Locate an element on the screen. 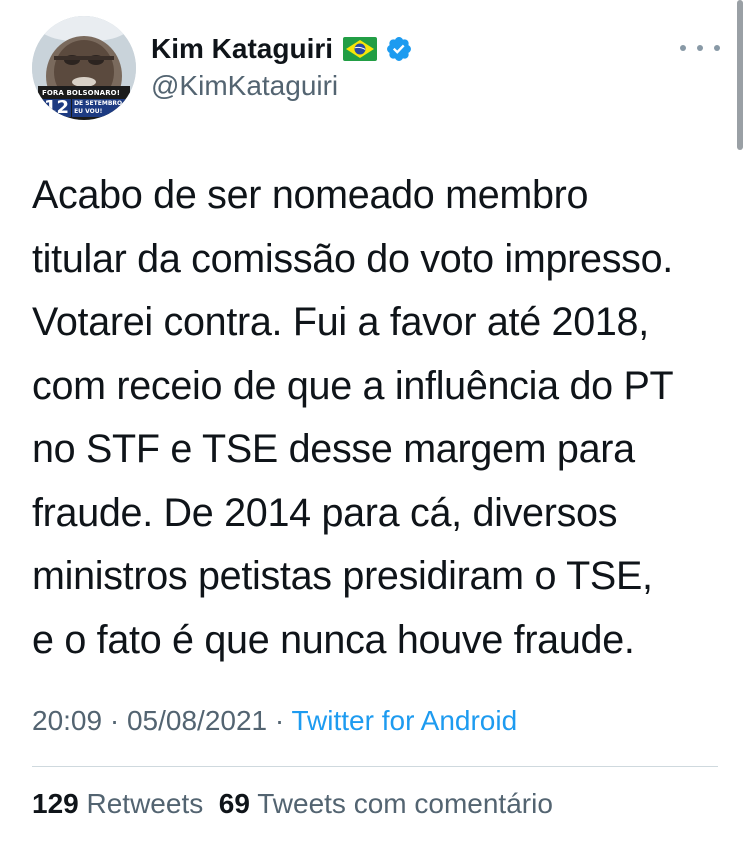 This screenshot has width=750, height=845. avatar-caption-line1: FORA BOLSONARO! is located at coordinates (81, 93).